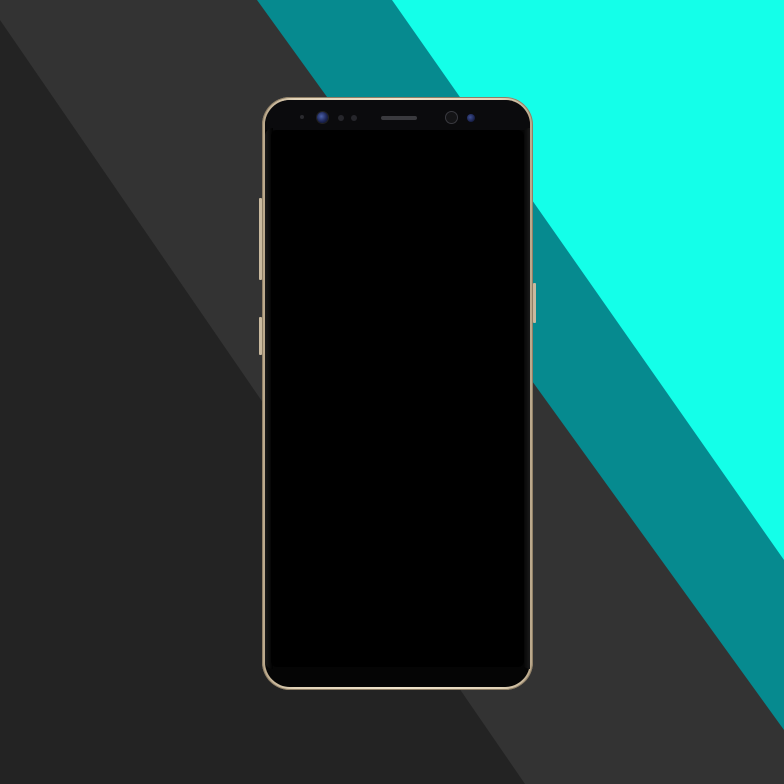 The height and width of the screenshot is (784, 784). What do you see at coordinates (399, 118) in the screenshot?
I see `earpiece-speaker-icon` at bounding box center [399, 118].